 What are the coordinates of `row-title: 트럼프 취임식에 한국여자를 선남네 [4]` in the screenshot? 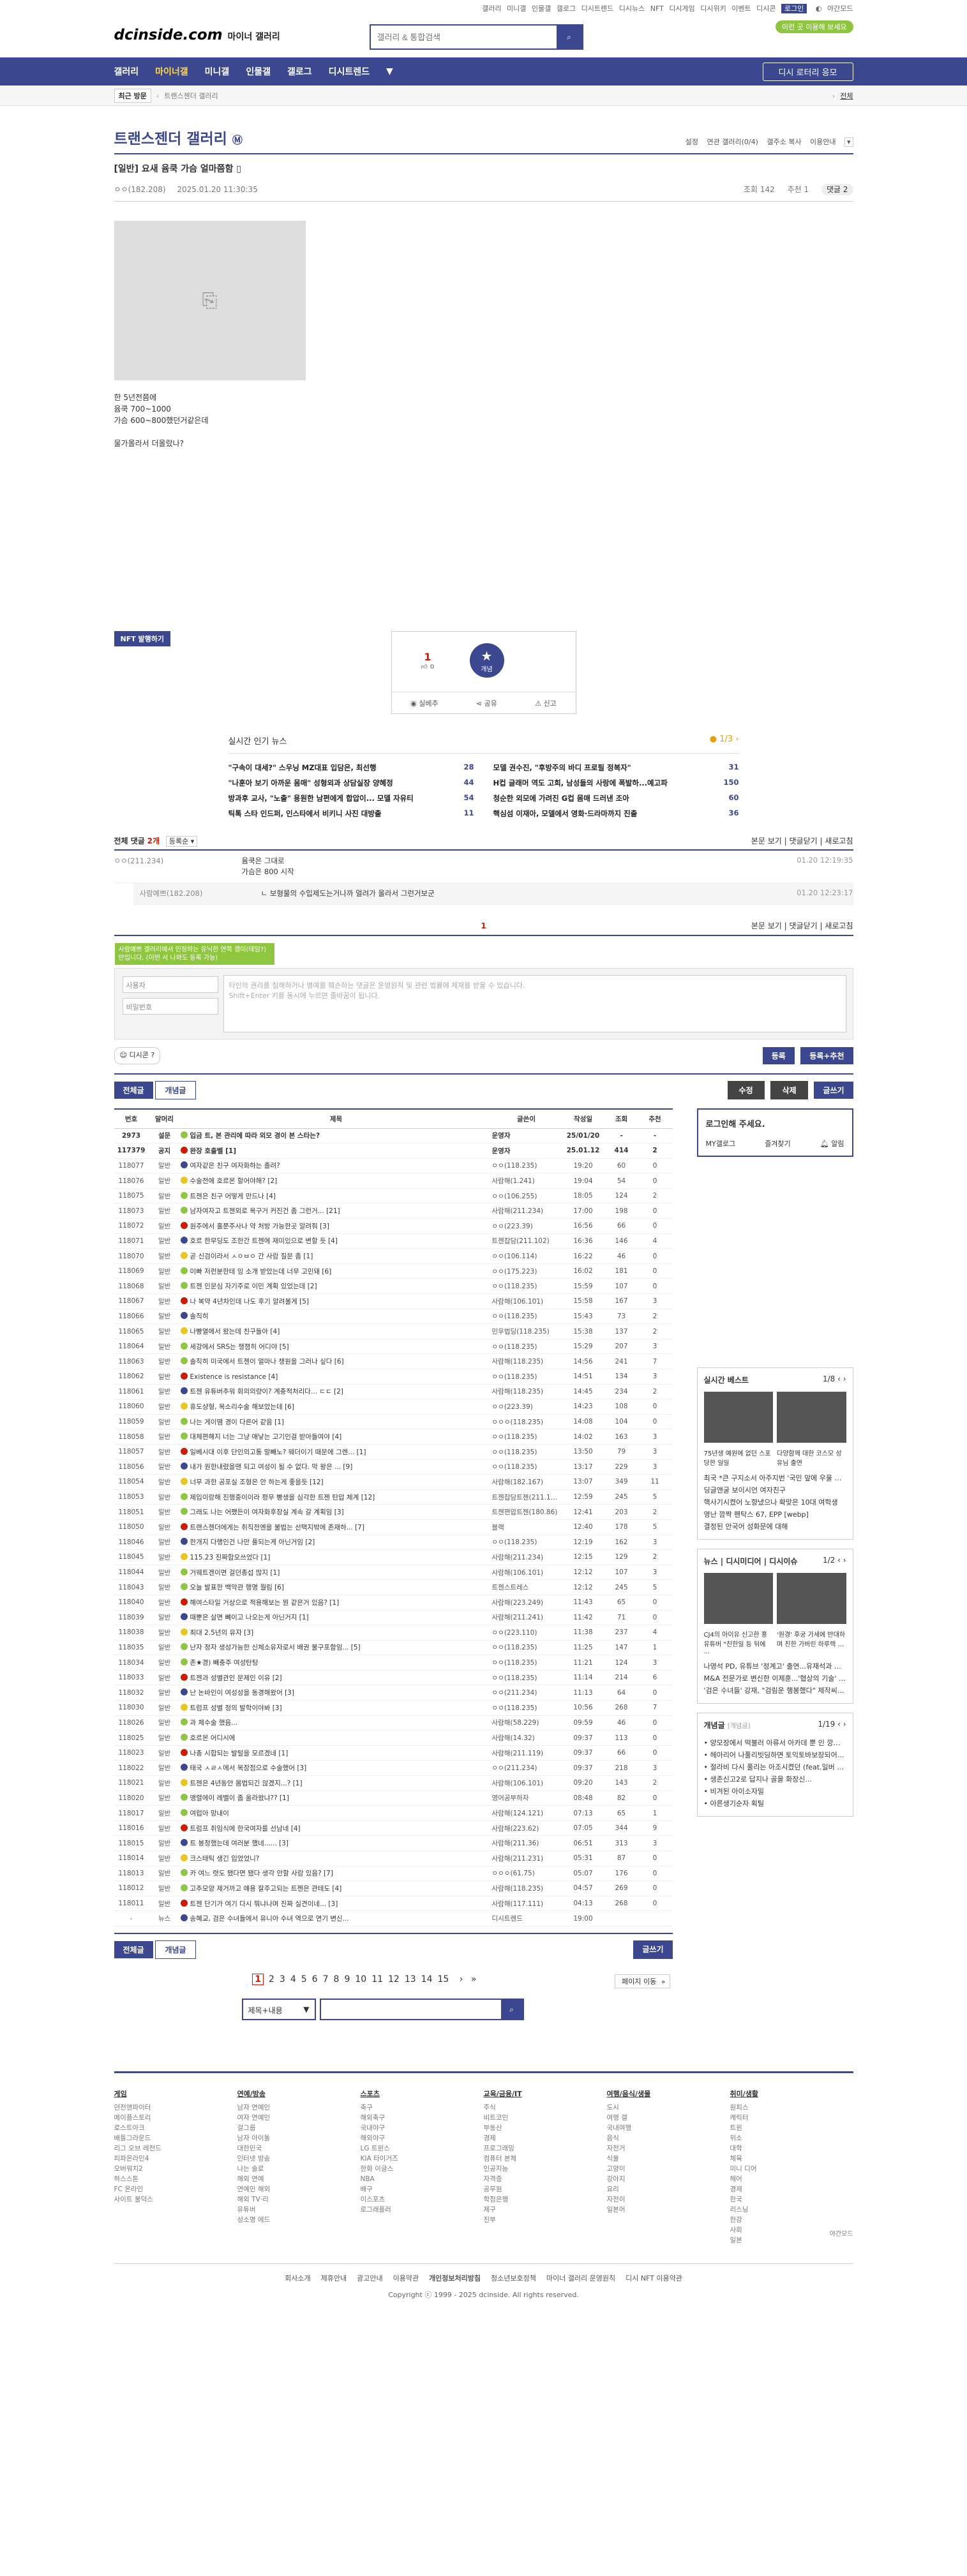 It's located at (336, 1828).